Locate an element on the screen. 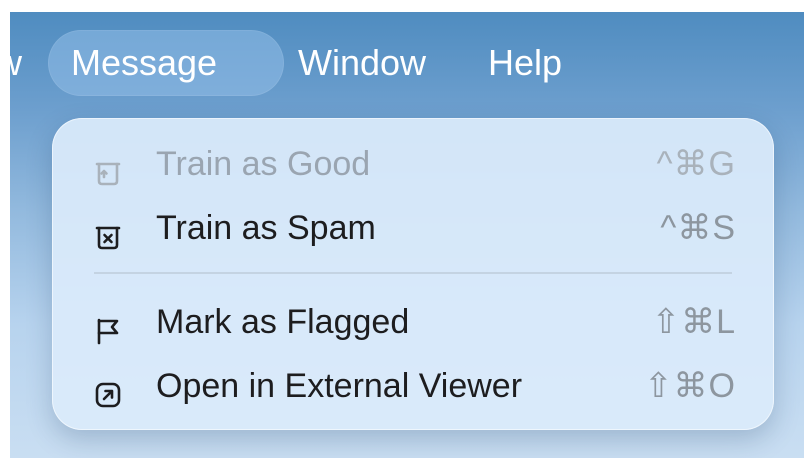  menu-item-label: Mark as Flagged is located at coordinates (283, 322).